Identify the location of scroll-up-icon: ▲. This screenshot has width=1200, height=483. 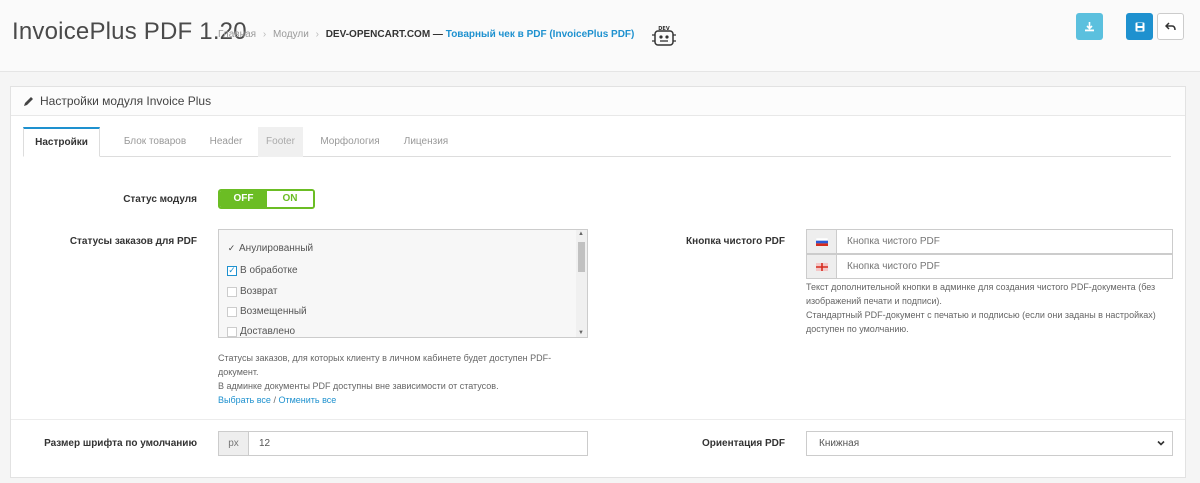
(581, 234).